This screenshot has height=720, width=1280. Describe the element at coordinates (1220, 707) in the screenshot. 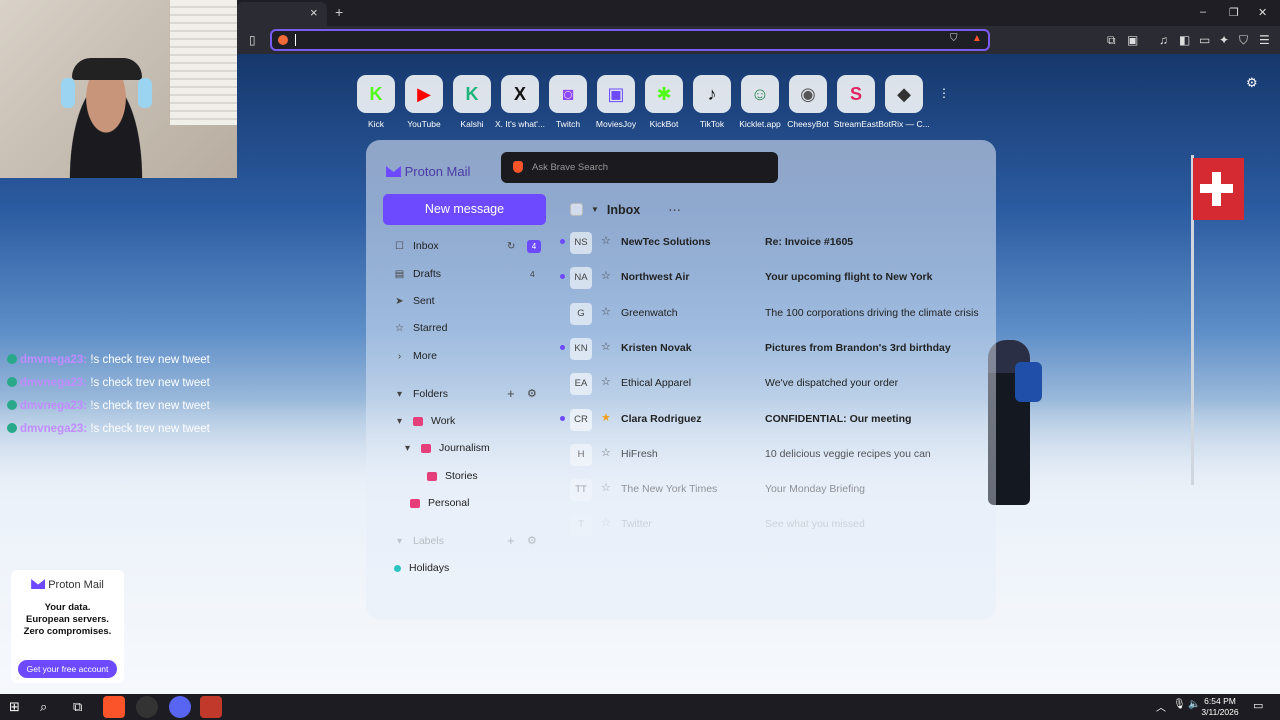

I see `system-clock: 6:54 PM 3/11/2026` at that location.